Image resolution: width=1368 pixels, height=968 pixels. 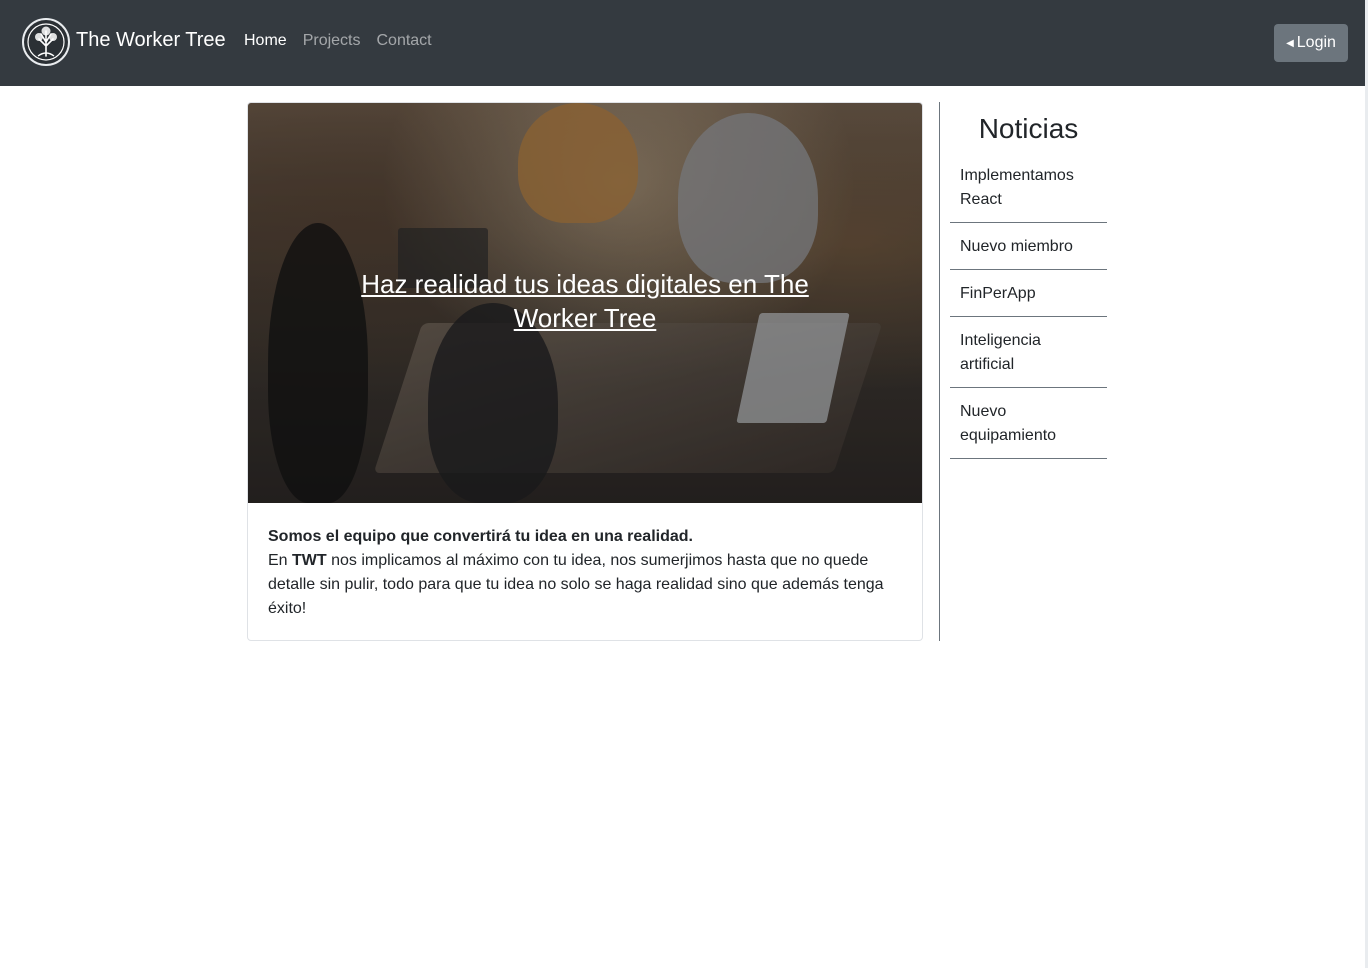 I want to click on news-item-new-member: Nuevo miembro, so click(x=1028, y=252).